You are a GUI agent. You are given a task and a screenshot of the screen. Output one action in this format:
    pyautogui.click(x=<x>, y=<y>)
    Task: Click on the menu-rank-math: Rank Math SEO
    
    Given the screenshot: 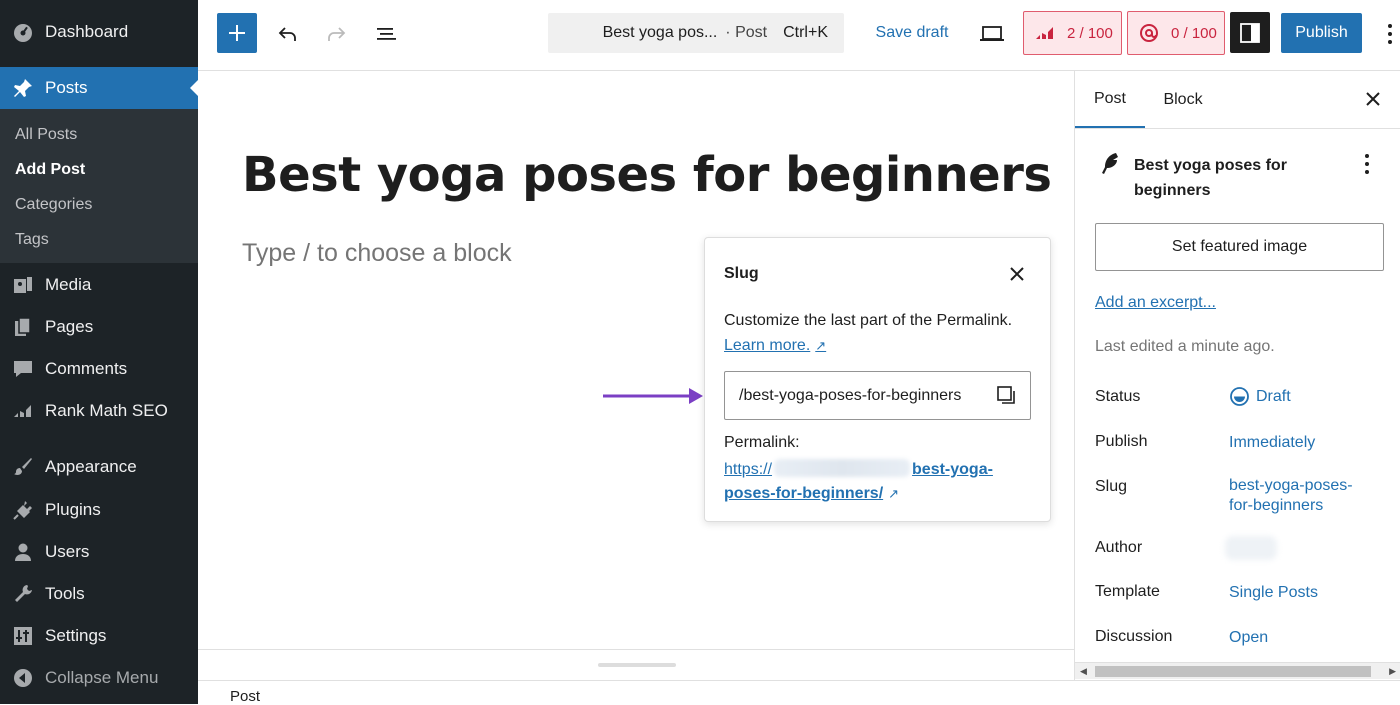 What is the action you would take?
    pyautogui.click(x=99, y=411)
    